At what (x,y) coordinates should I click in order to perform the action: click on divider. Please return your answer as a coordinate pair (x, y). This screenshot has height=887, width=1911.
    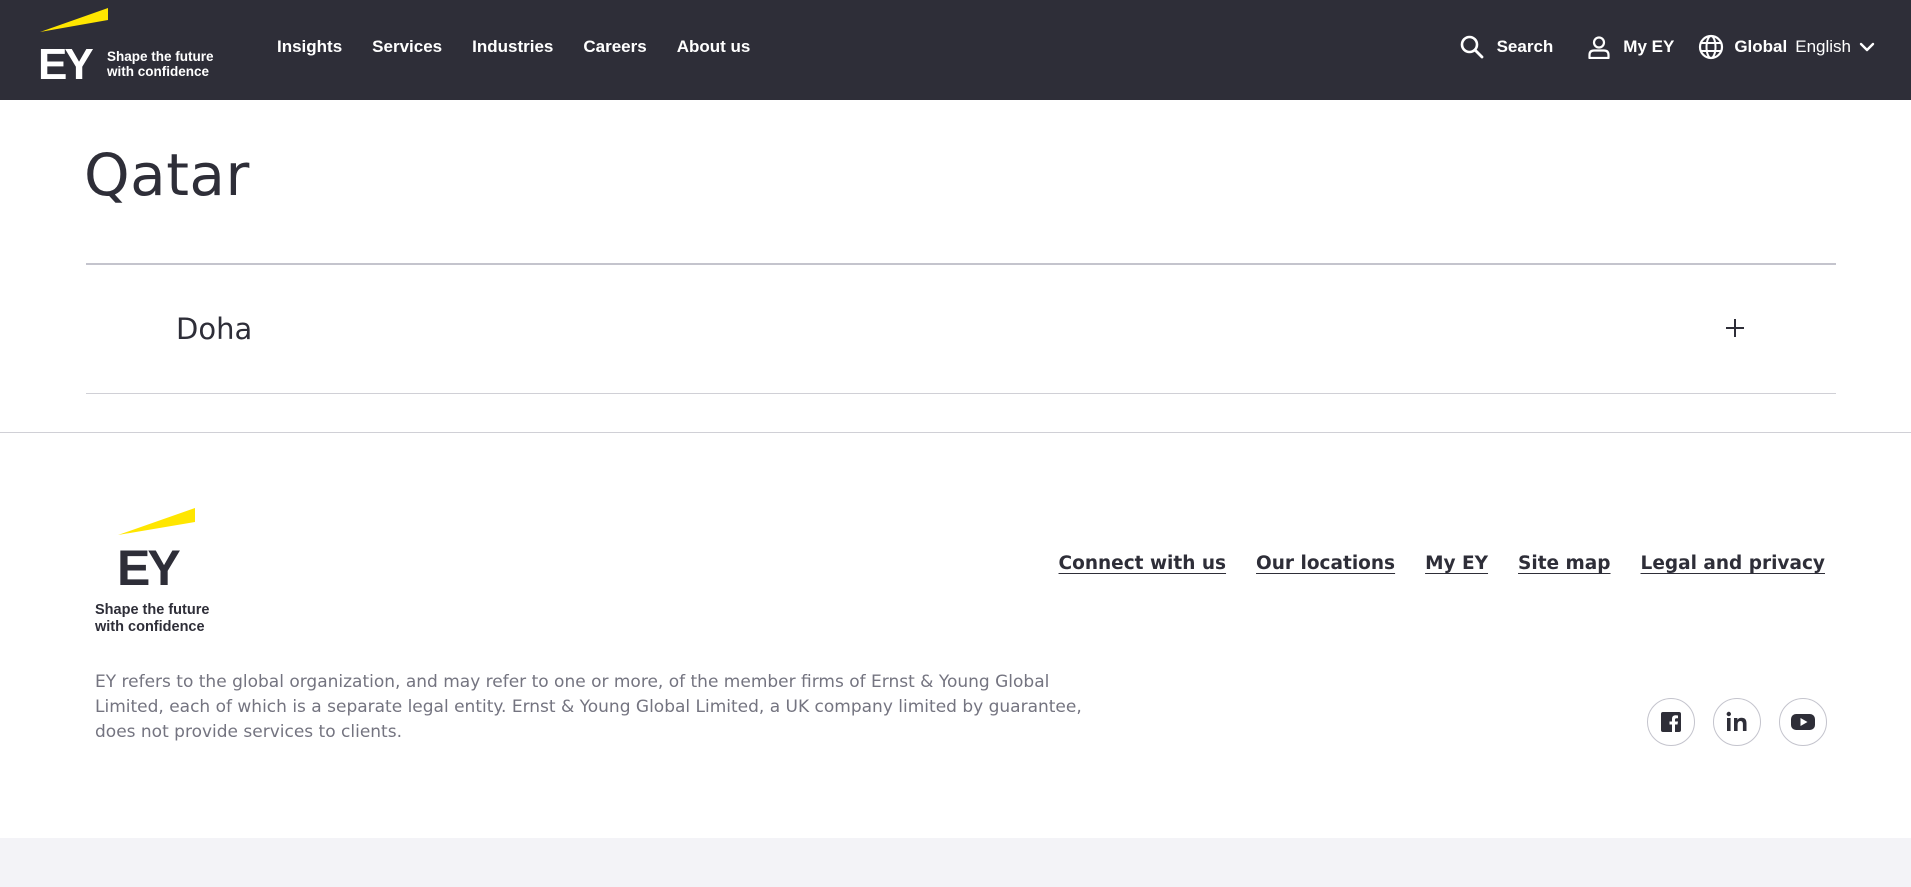
    Looking at the image, I should click on (961, 393).